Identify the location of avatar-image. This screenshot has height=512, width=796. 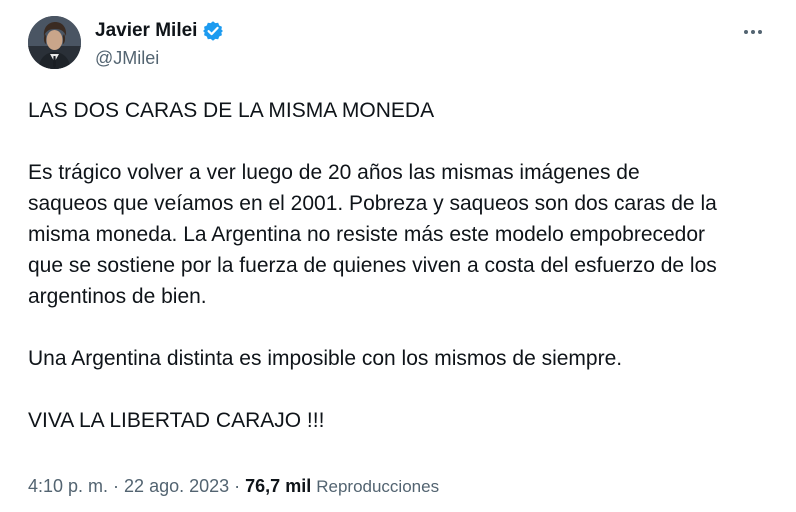
(54, 42).